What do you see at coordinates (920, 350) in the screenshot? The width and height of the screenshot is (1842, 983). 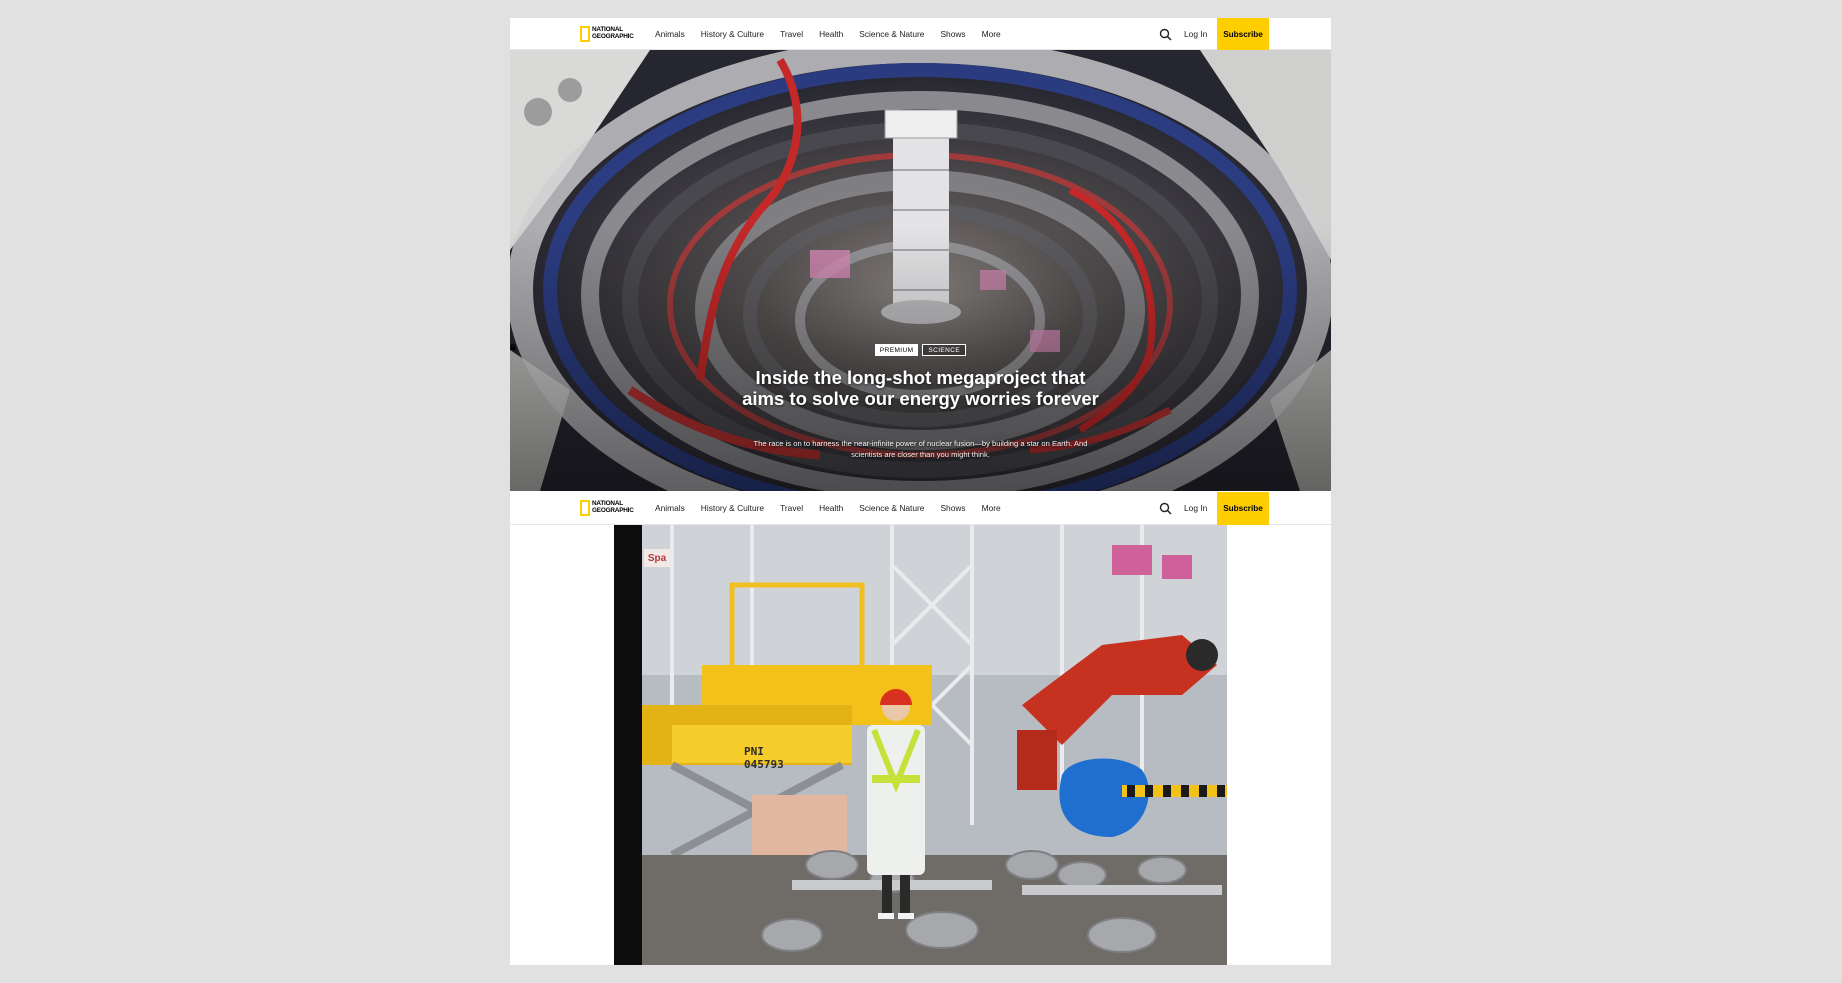 I see `article-badges: PREMIUM SCIENCE` at bounding box center [920, 350].